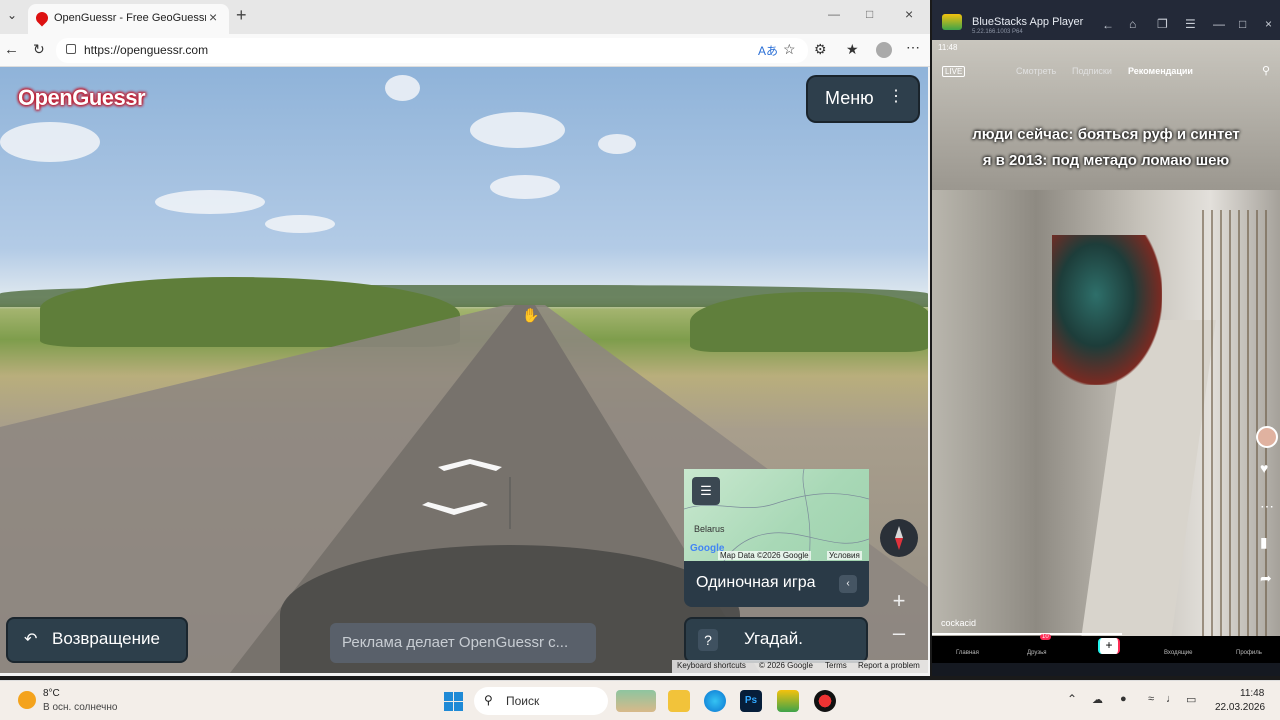 This screenshot has width=1280, height=720. Describe the element at coordinates (679, 701) in the screenshot. I see `file-explorer-icon` at that location.